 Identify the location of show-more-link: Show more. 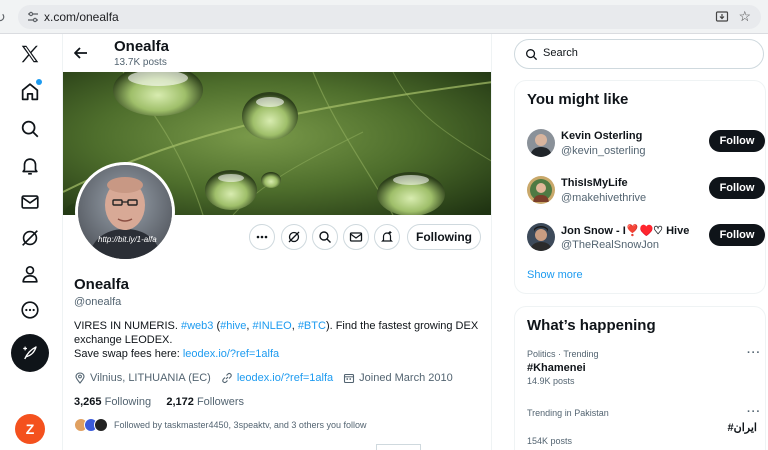
(555, 275).